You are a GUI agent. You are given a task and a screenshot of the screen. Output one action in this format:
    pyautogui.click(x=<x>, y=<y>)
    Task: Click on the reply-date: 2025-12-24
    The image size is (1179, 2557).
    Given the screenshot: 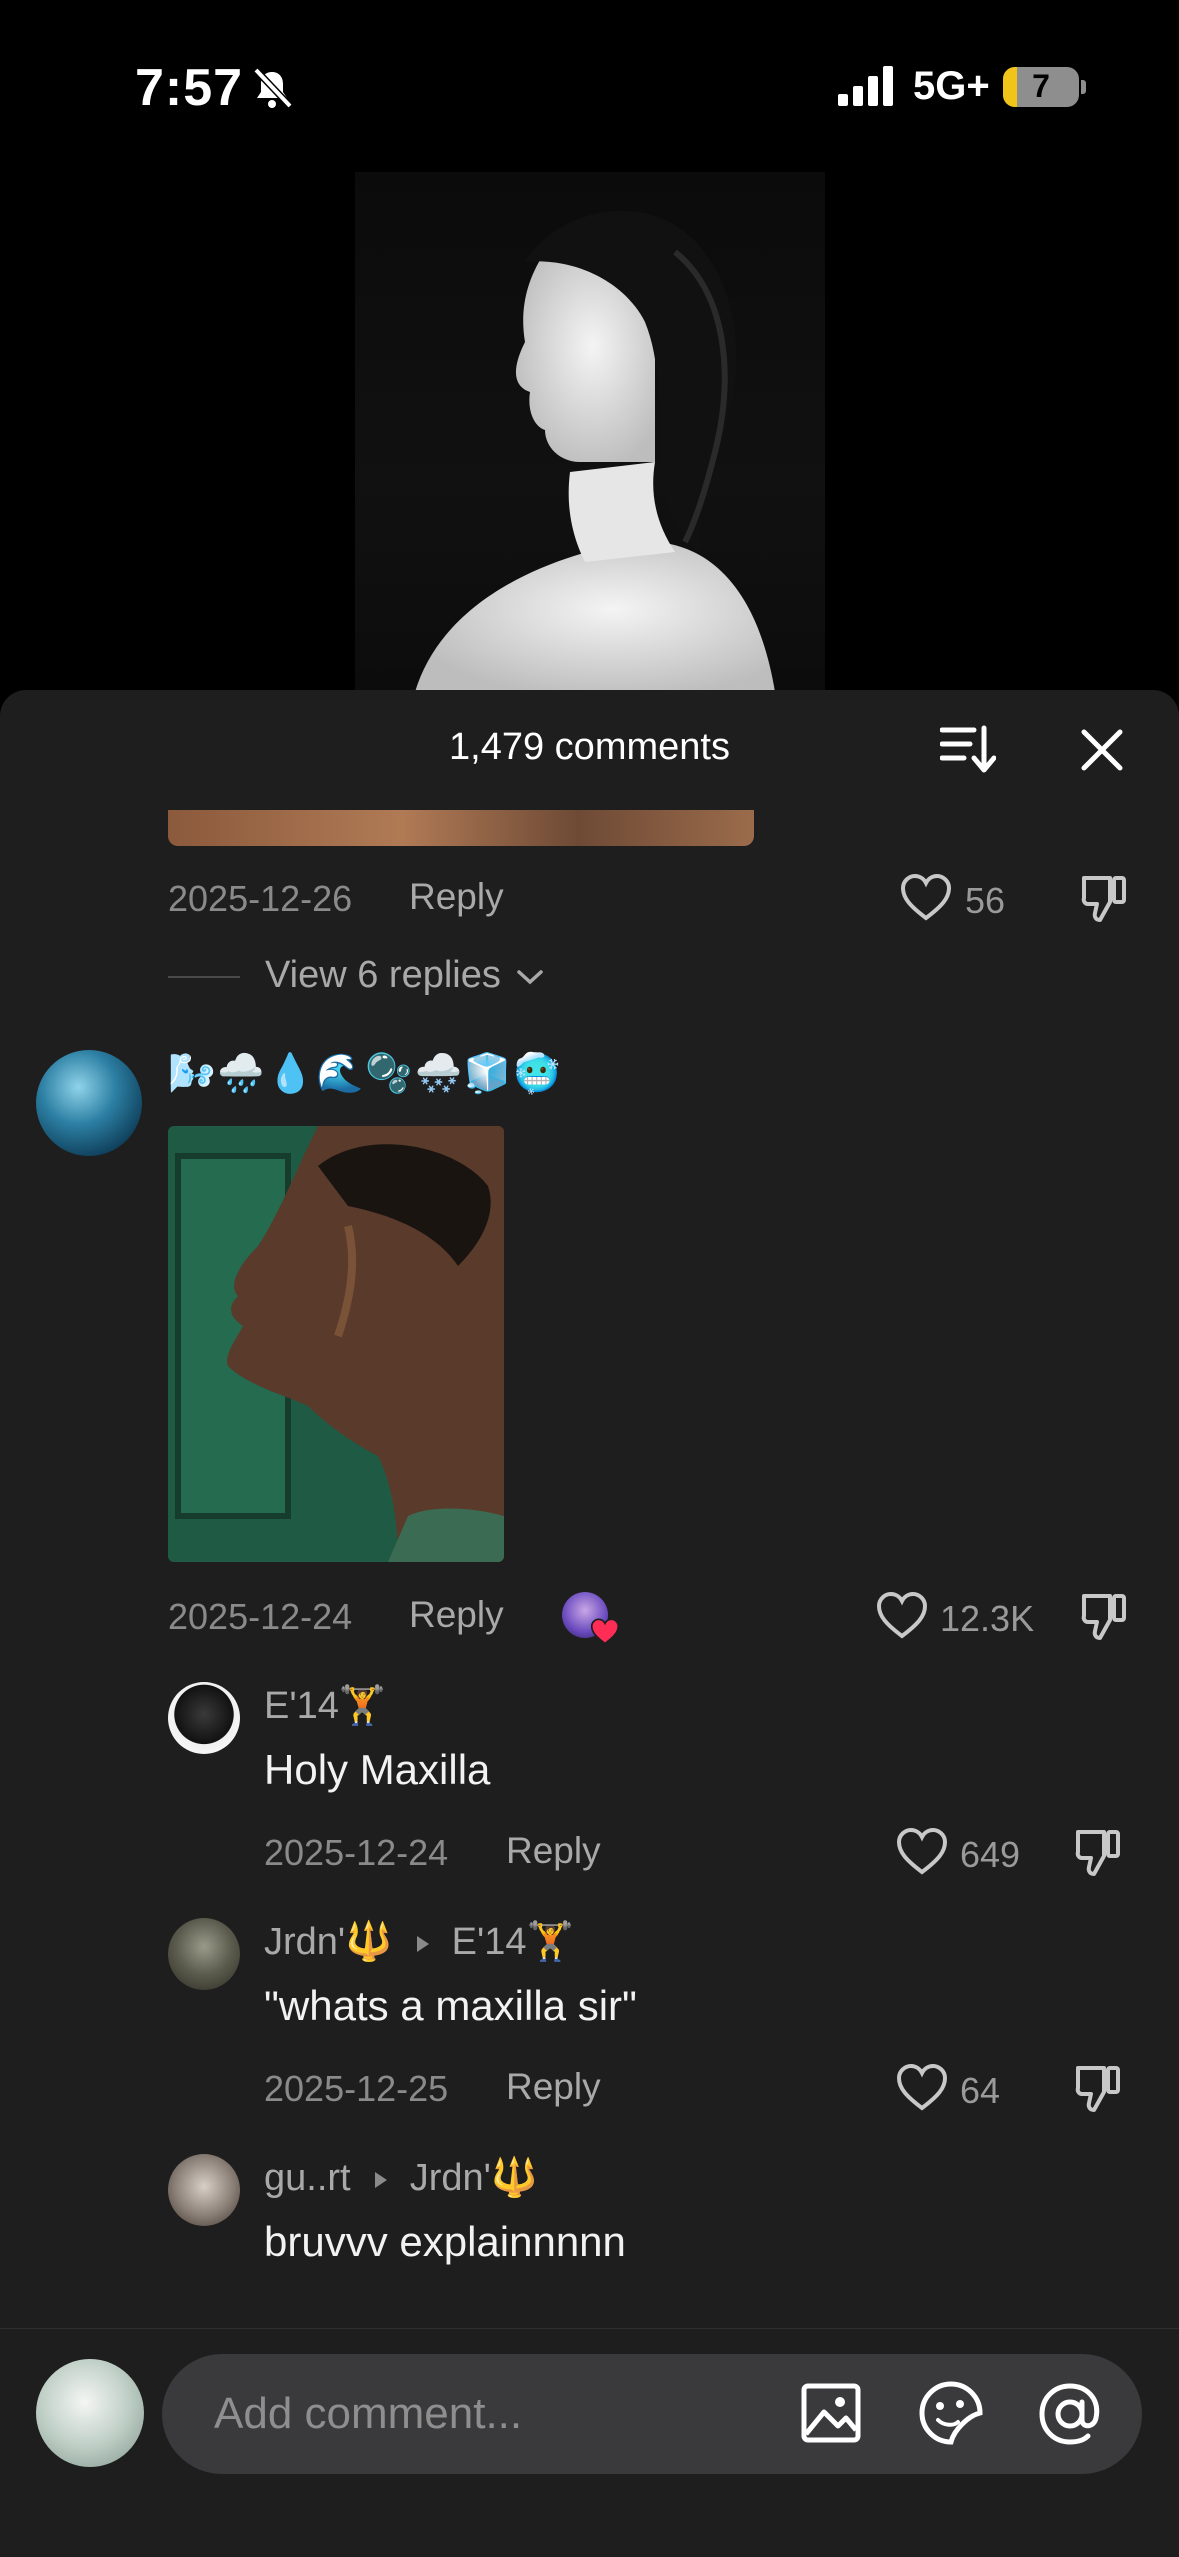 What is the action you would take?
    pyautogui.click(x=356, y=1852)
    